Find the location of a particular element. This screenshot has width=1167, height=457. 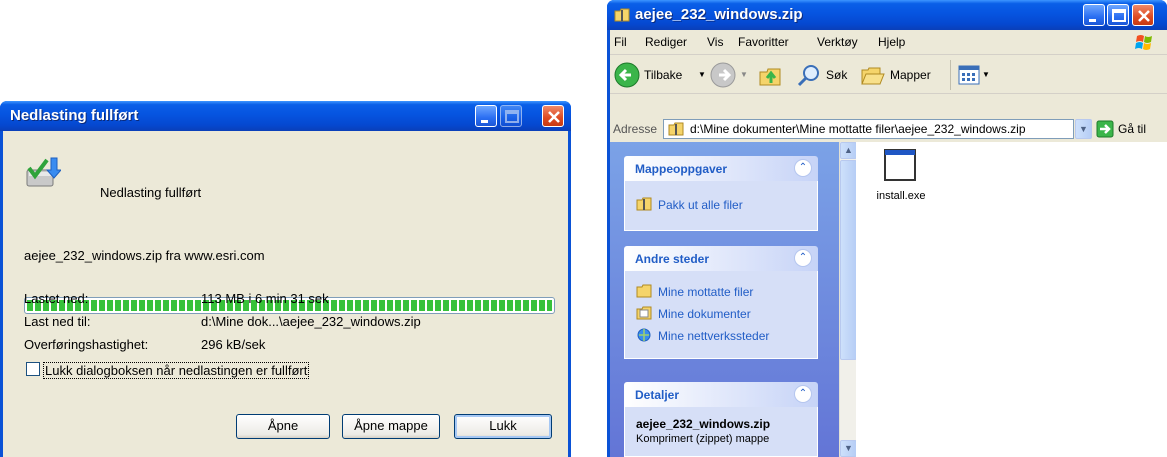

task-link-extract-all: Pakk ut alle filer is located at coordinates (689, 204).